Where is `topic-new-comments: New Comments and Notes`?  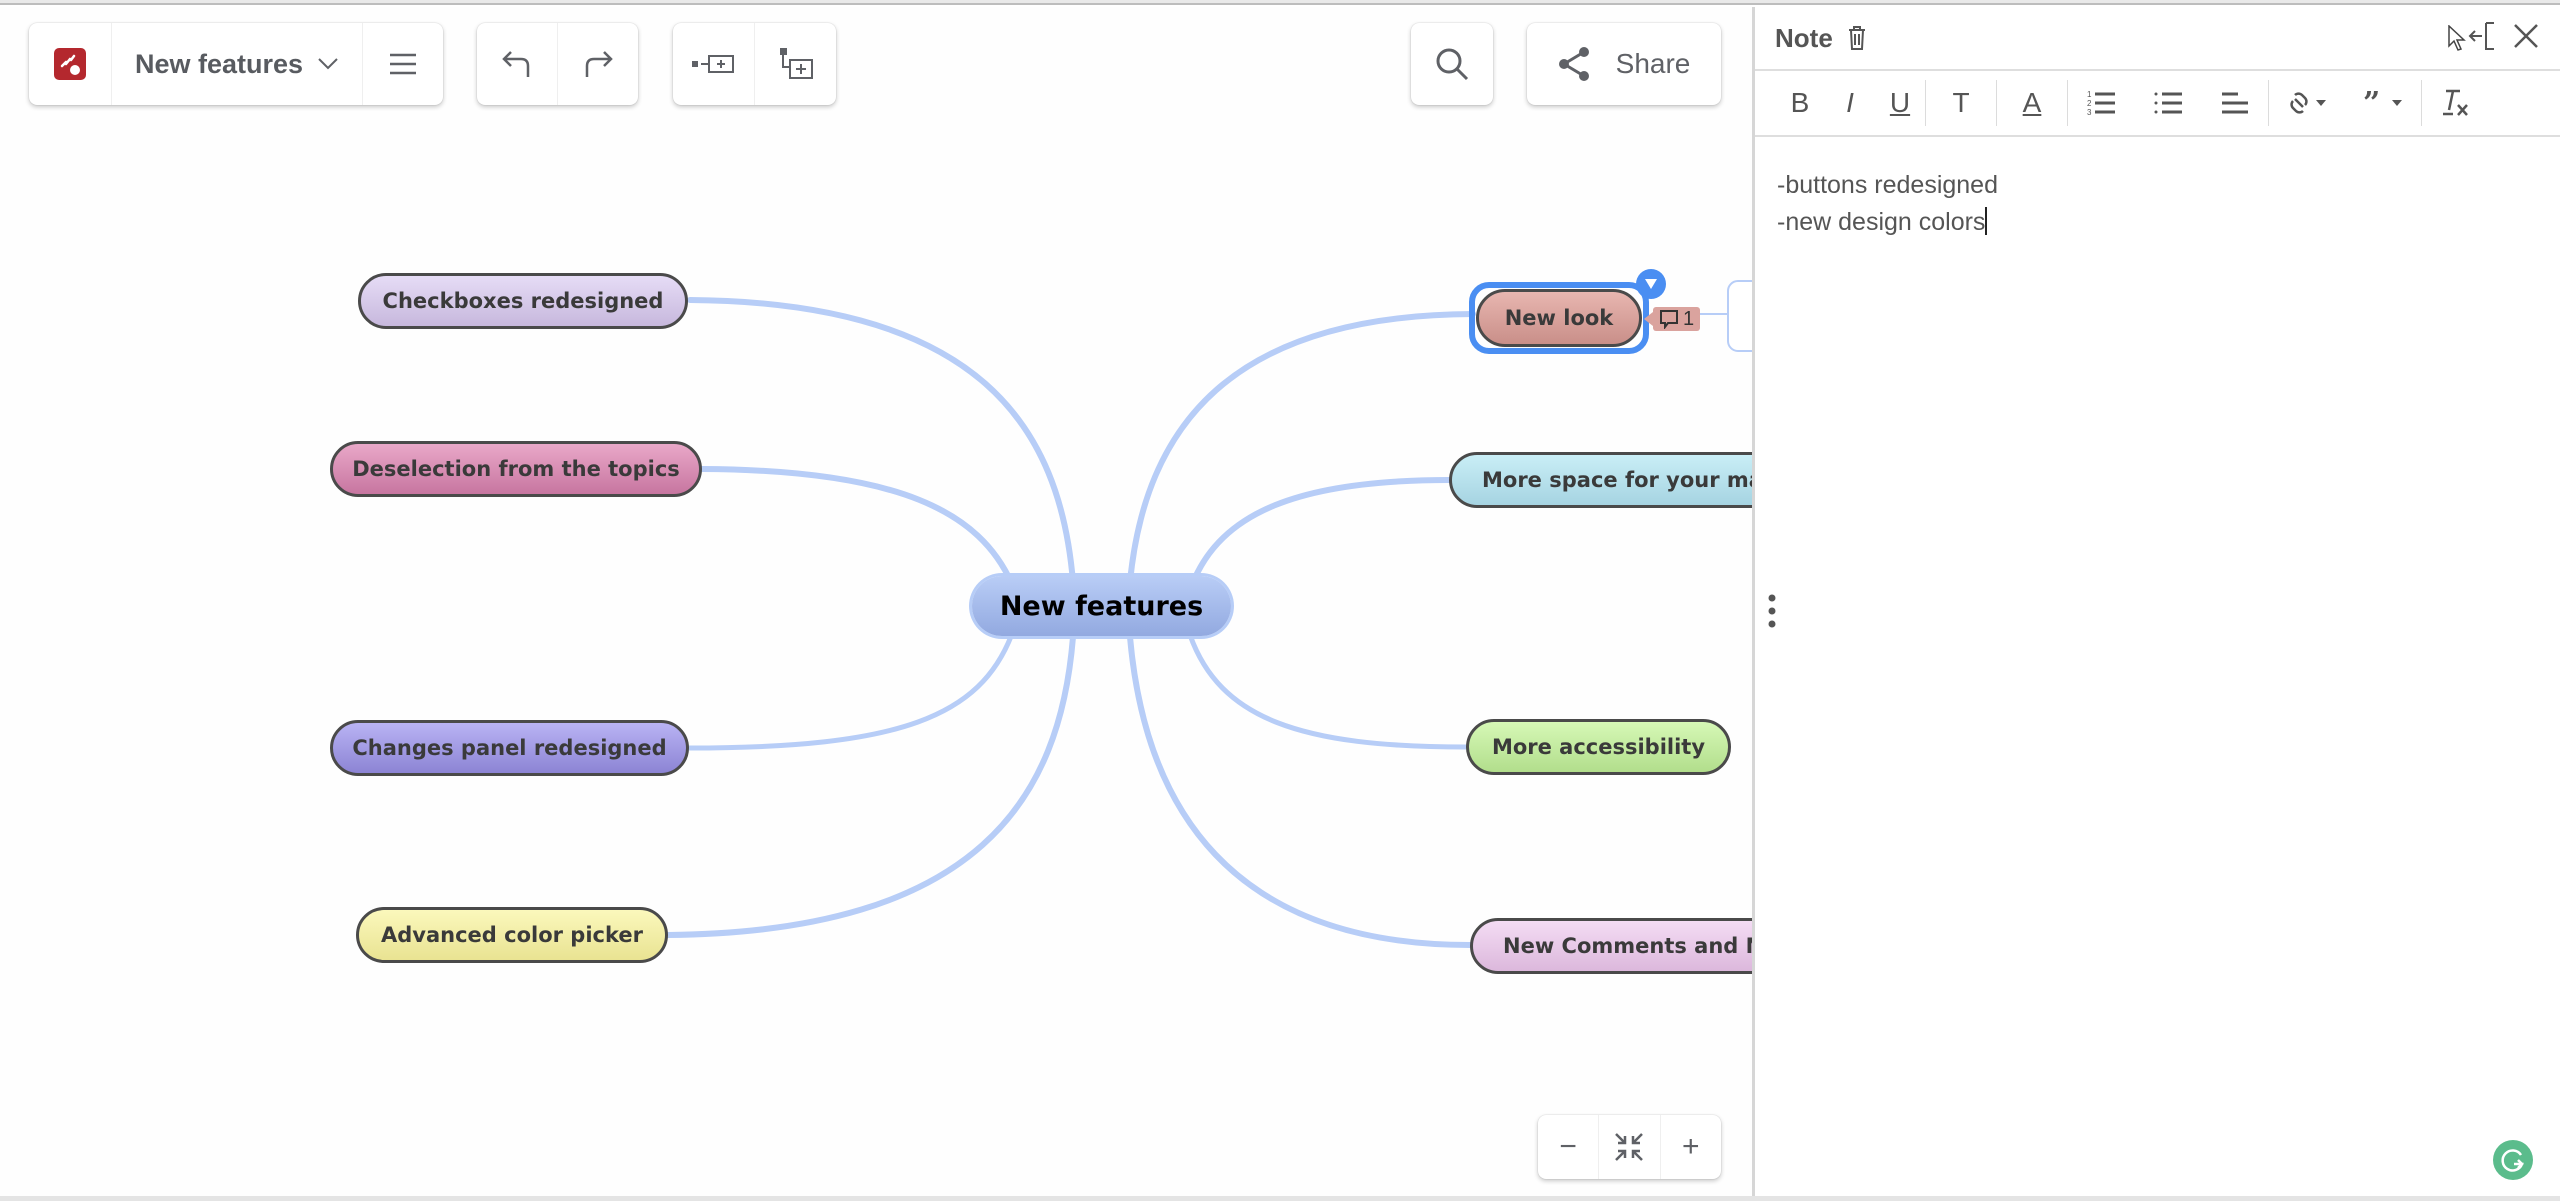 topic-new-comments: New Comments and Notes is located at coordinates (1611, 946).